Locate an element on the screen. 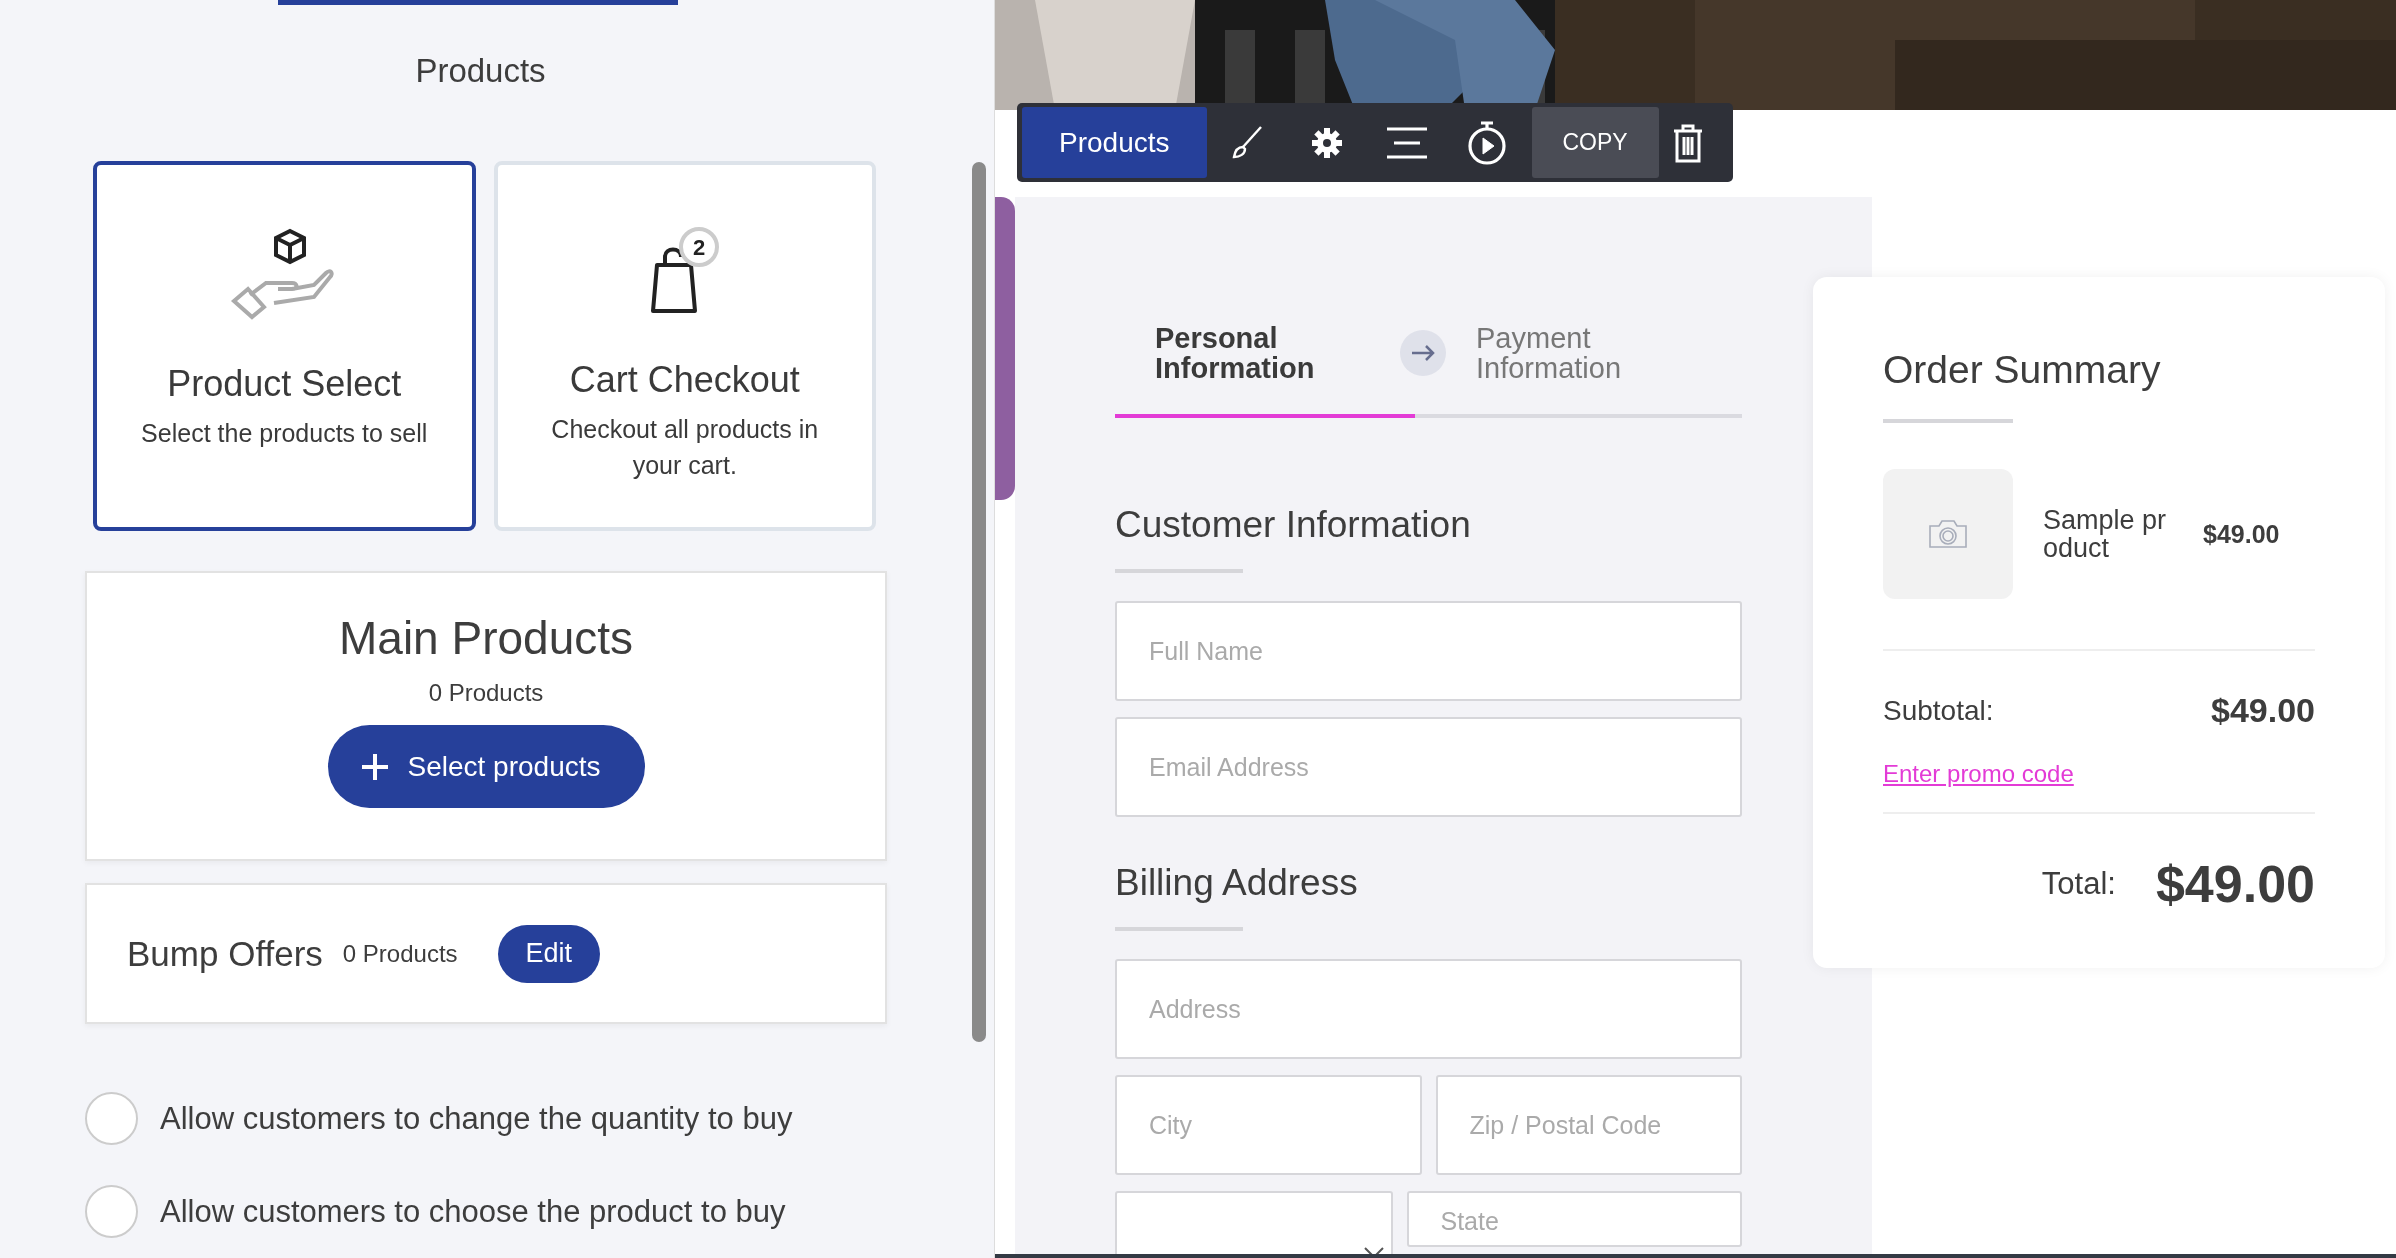 This screenshot has height=1258, width=2396. input-field: City is located at coordinates (1268, 1125).